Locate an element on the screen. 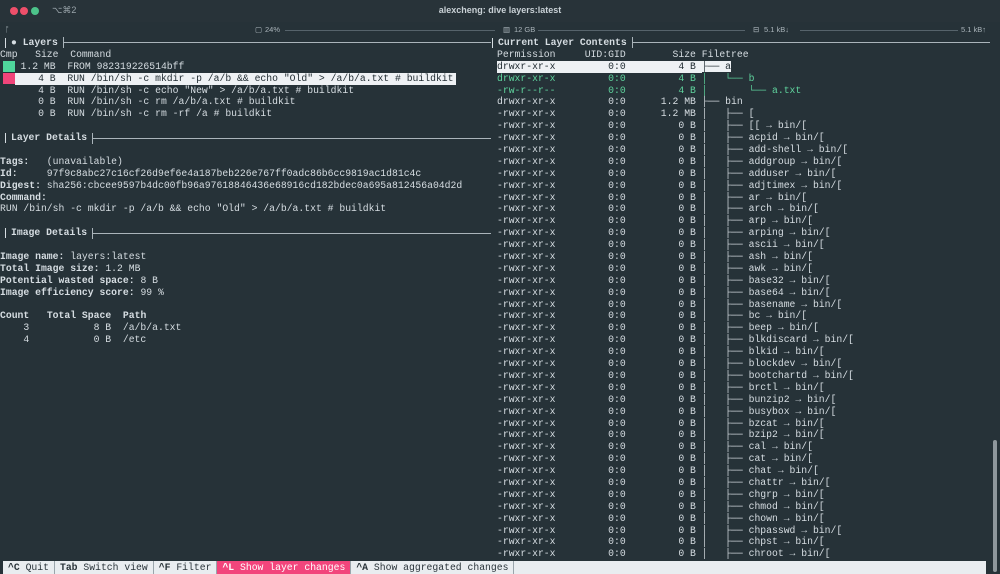 The height and width of the screenshot is (574, 1000). file-tree-node: │ ├── acpid → bin/[ is located at coordinates (763, 137).